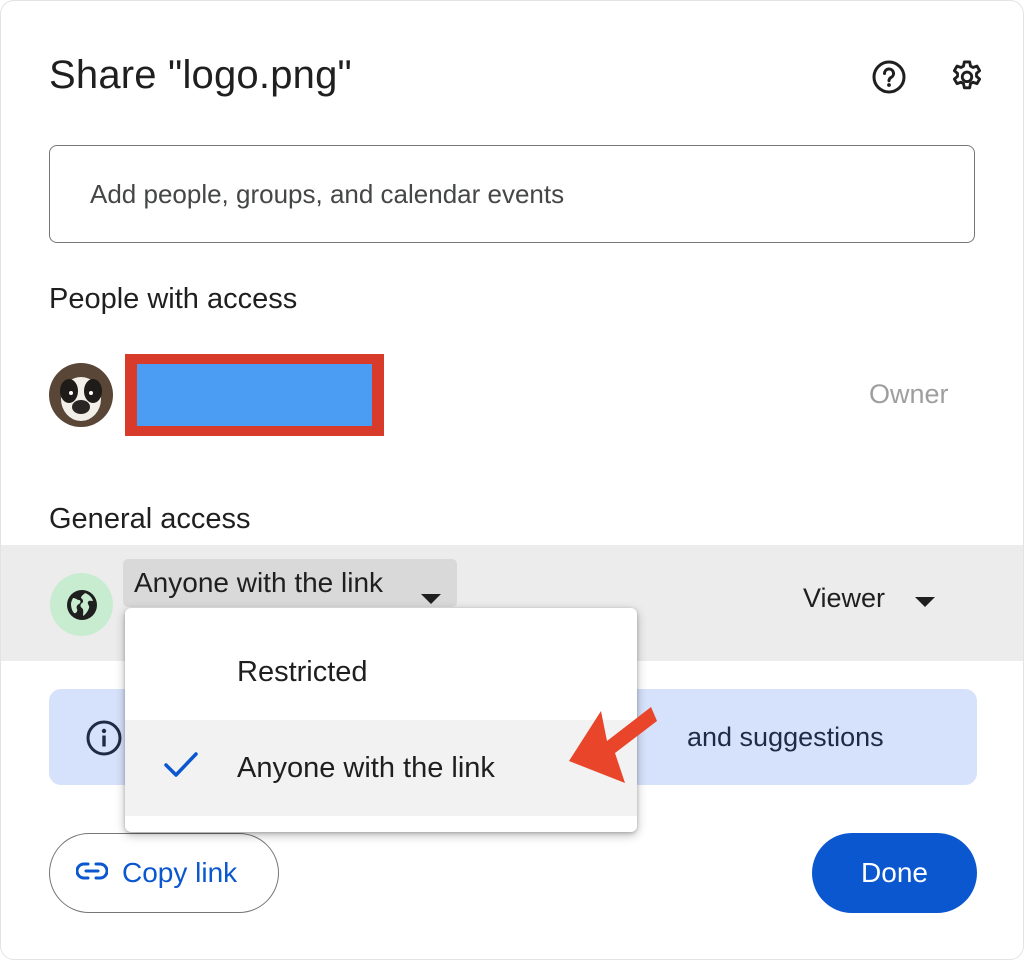 Image resolution: width=1024 pixels, height=960 pixels. What do you see at coordinates (81, 604) in the screenshot?
I see `globe-icon` at bounding box center [81, 604].